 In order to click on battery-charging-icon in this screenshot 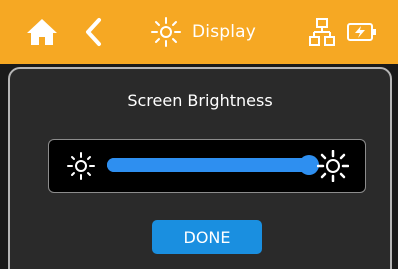, I will do `click(361, 32)`.